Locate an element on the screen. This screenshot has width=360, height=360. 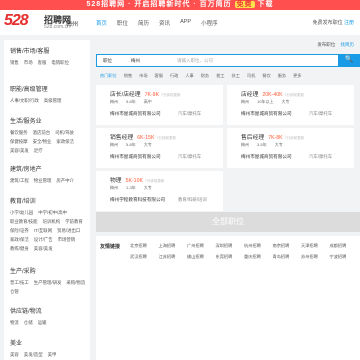
category-title: 教育/培训 is located at coordinates (48, 200).